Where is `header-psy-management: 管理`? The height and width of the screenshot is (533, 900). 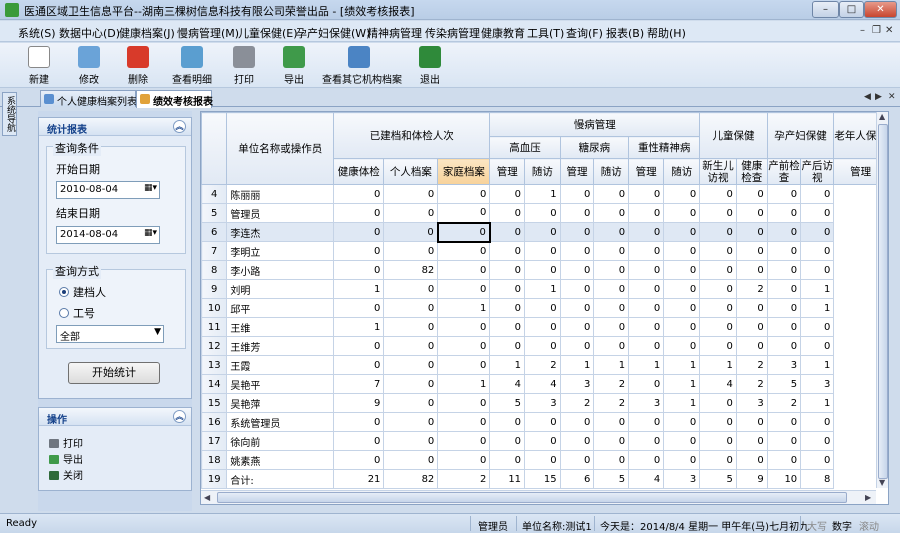
header-psy-management: 管理 is located at coordinates (646, 171).